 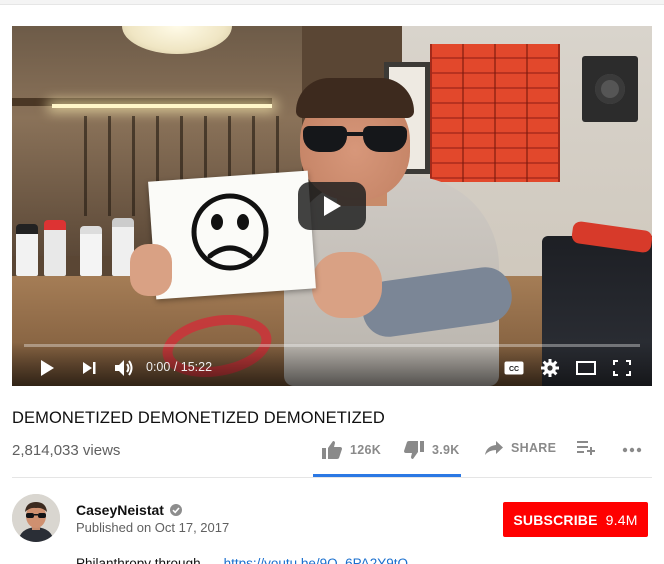 I want to click on scene-sunglasses, so click(x=355, y=139).